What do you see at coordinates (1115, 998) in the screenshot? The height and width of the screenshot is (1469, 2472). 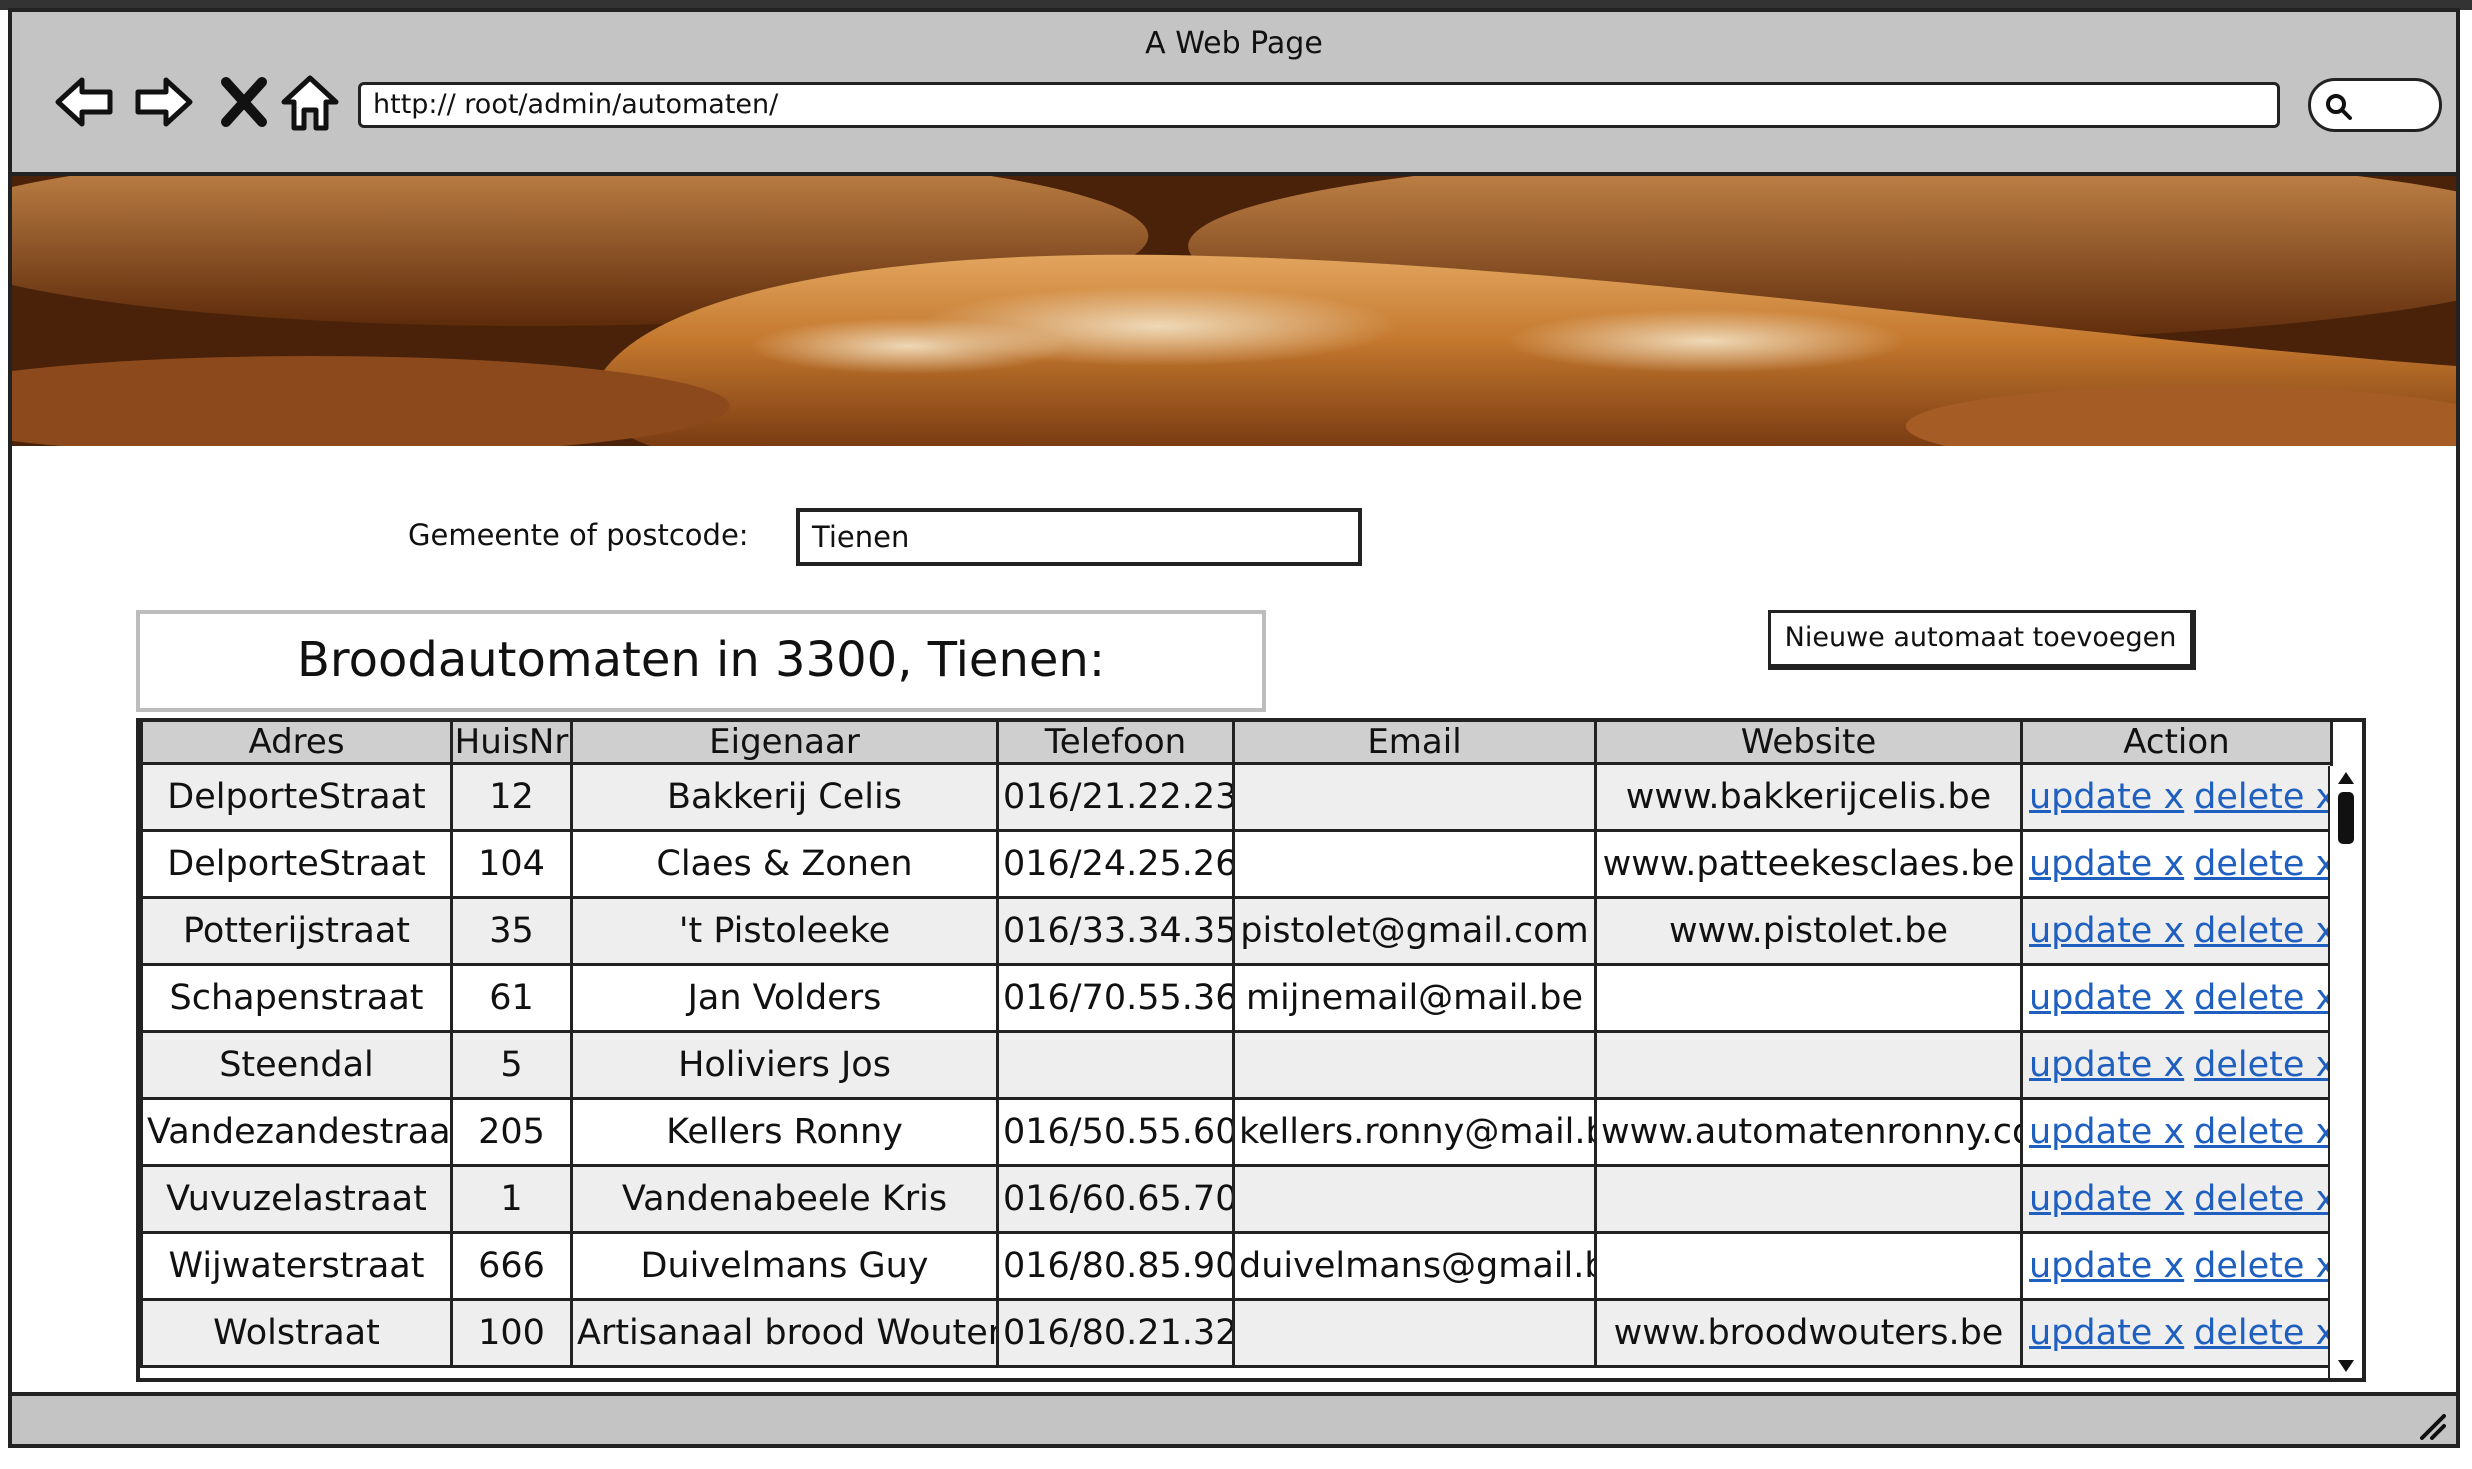 I see `cell-telefoon: 016/70.55.36` at bounding box center [1115, 998].